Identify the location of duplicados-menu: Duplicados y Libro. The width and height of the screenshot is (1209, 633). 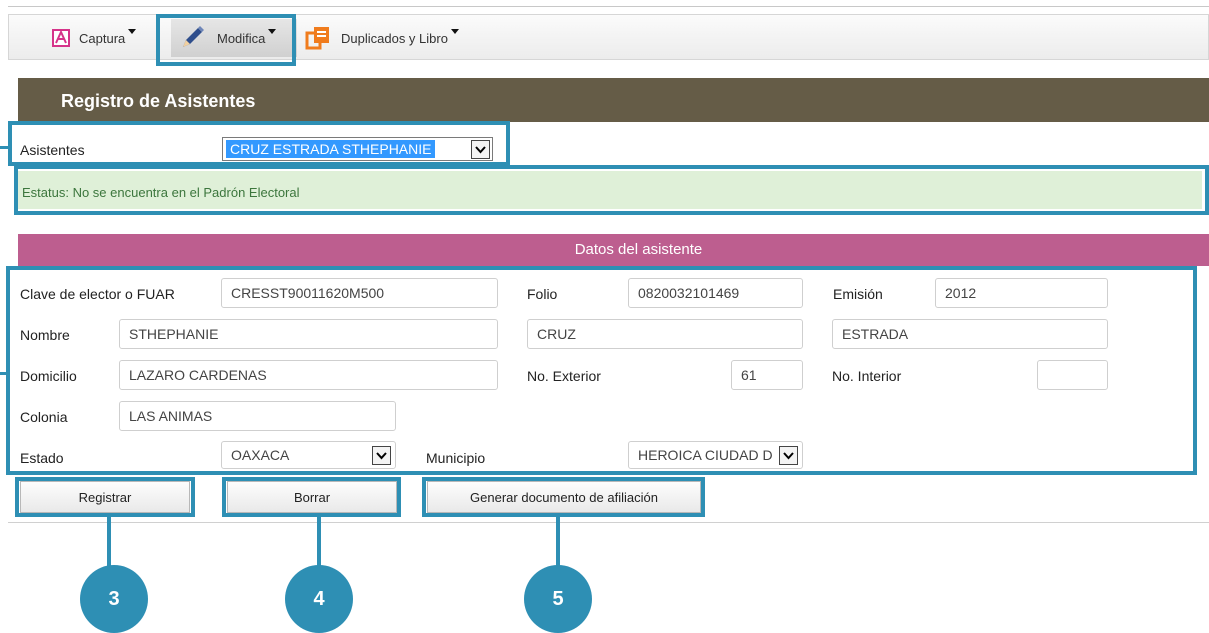
(382, 38).